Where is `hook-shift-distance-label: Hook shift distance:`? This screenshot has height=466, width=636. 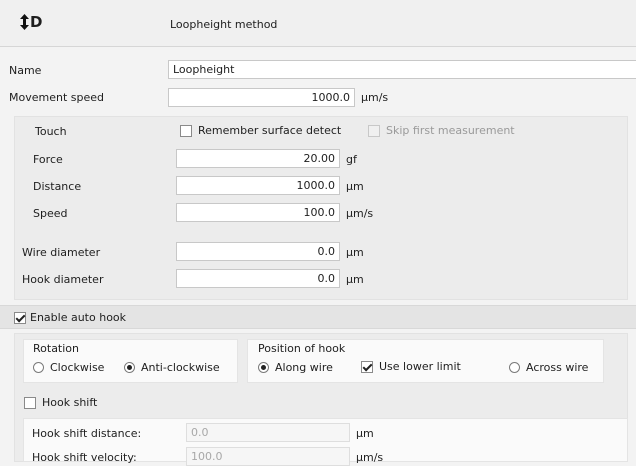
hook-shift-distance-label: Hook shift distance: is located at coordinates (87, 433).